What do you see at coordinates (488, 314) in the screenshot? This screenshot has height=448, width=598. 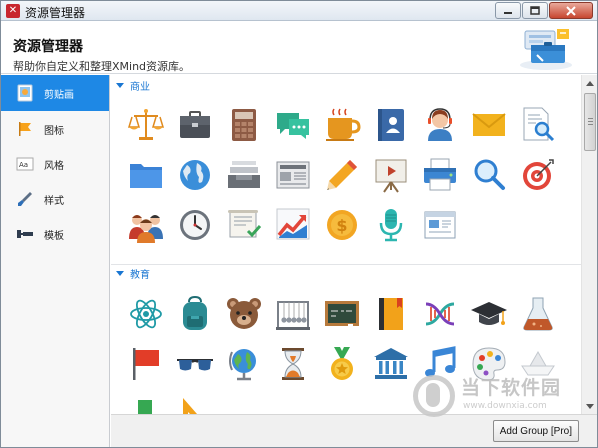 I see `clipart-item-grad-cap` at bounding box center [488, 314].